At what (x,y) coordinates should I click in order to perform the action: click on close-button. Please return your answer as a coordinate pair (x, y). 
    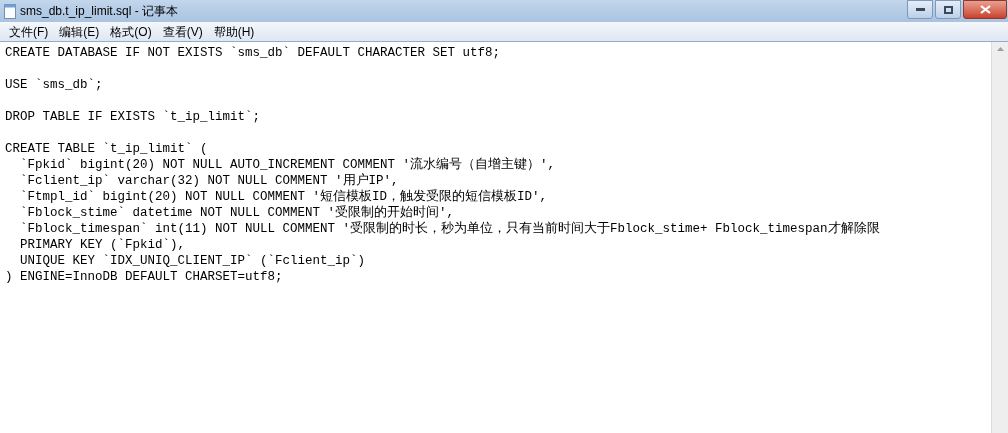
    Looking at the image, I should click on (985, 9).